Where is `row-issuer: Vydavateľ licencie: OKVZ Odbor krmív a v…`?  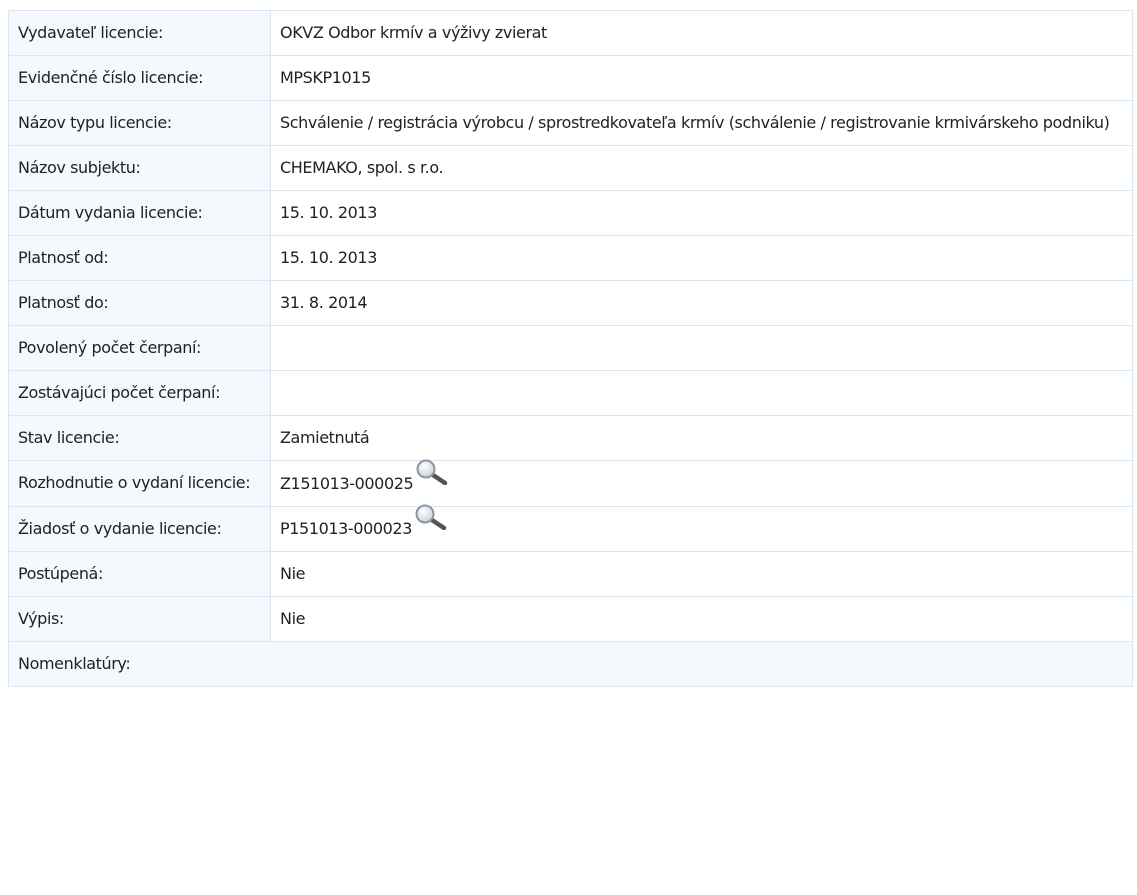
row-issuer: Vydavateľ licencie: OKVZ Odbor krmív a v… is located at coordinates (570, 33).